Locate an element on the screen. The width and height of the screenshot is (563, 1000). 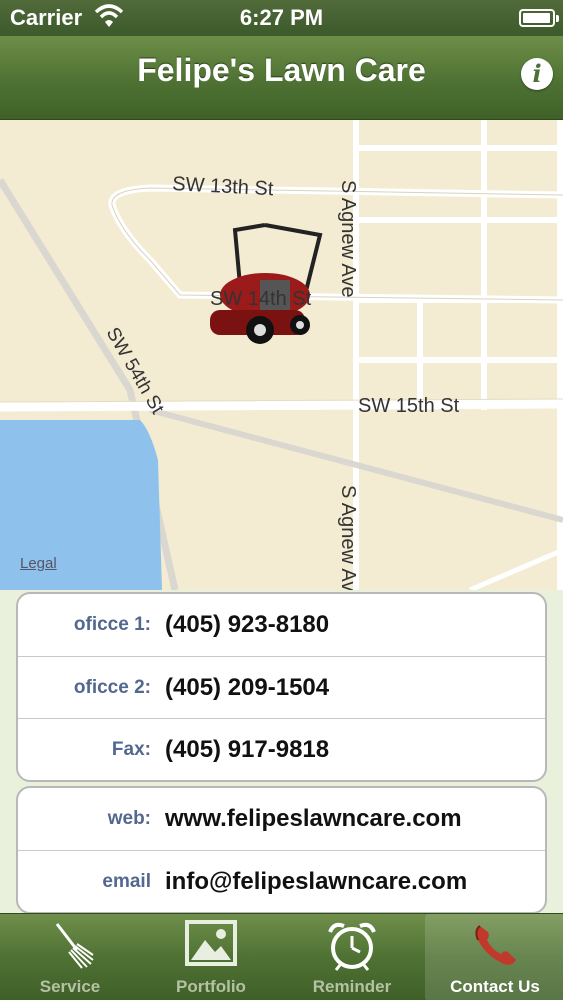
clock-time: 6:27 PM is located at coordinates (281, 17).